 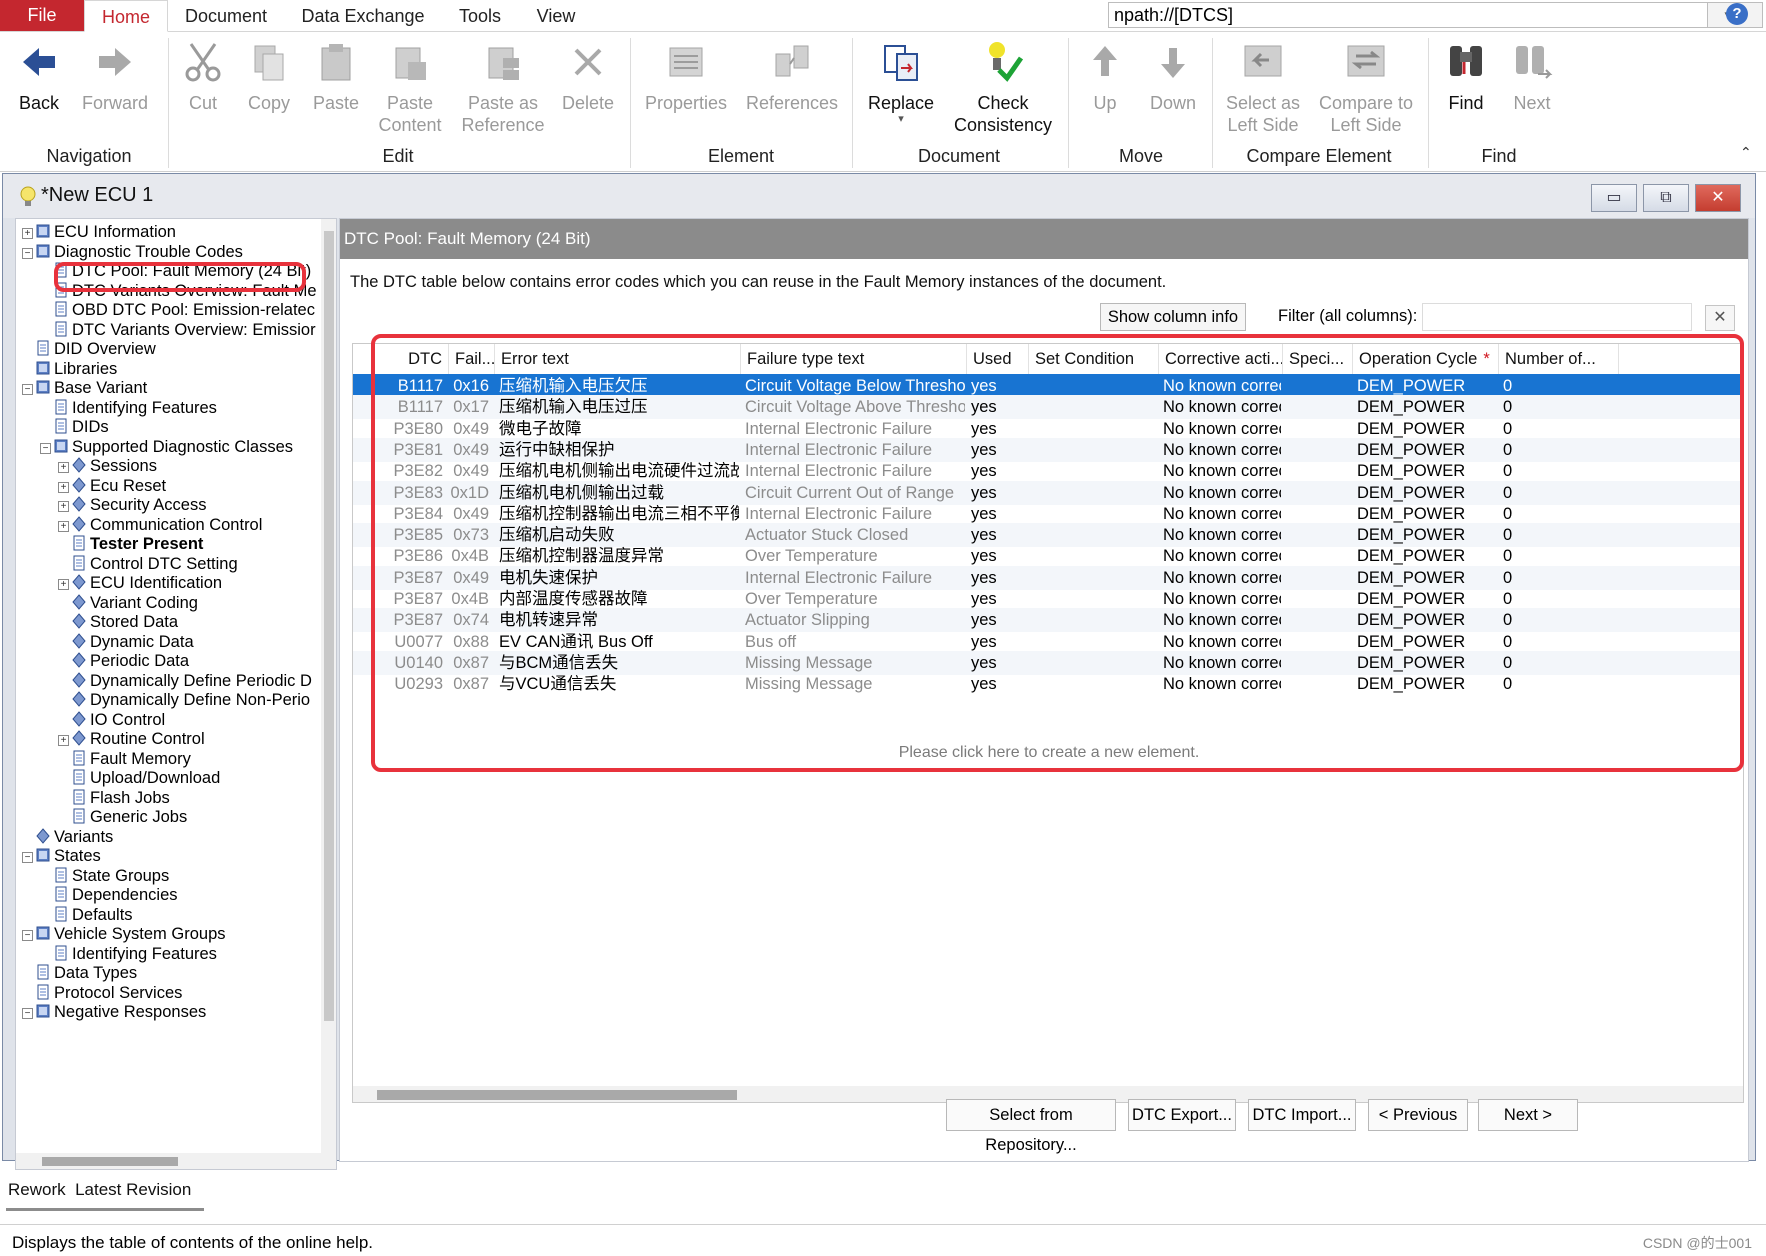 What do you see at coordinates (200, 700) in the screenshot?
I see `tree-item-label: Dynamically Define Non-Perio` at bounding box center [200, 700].